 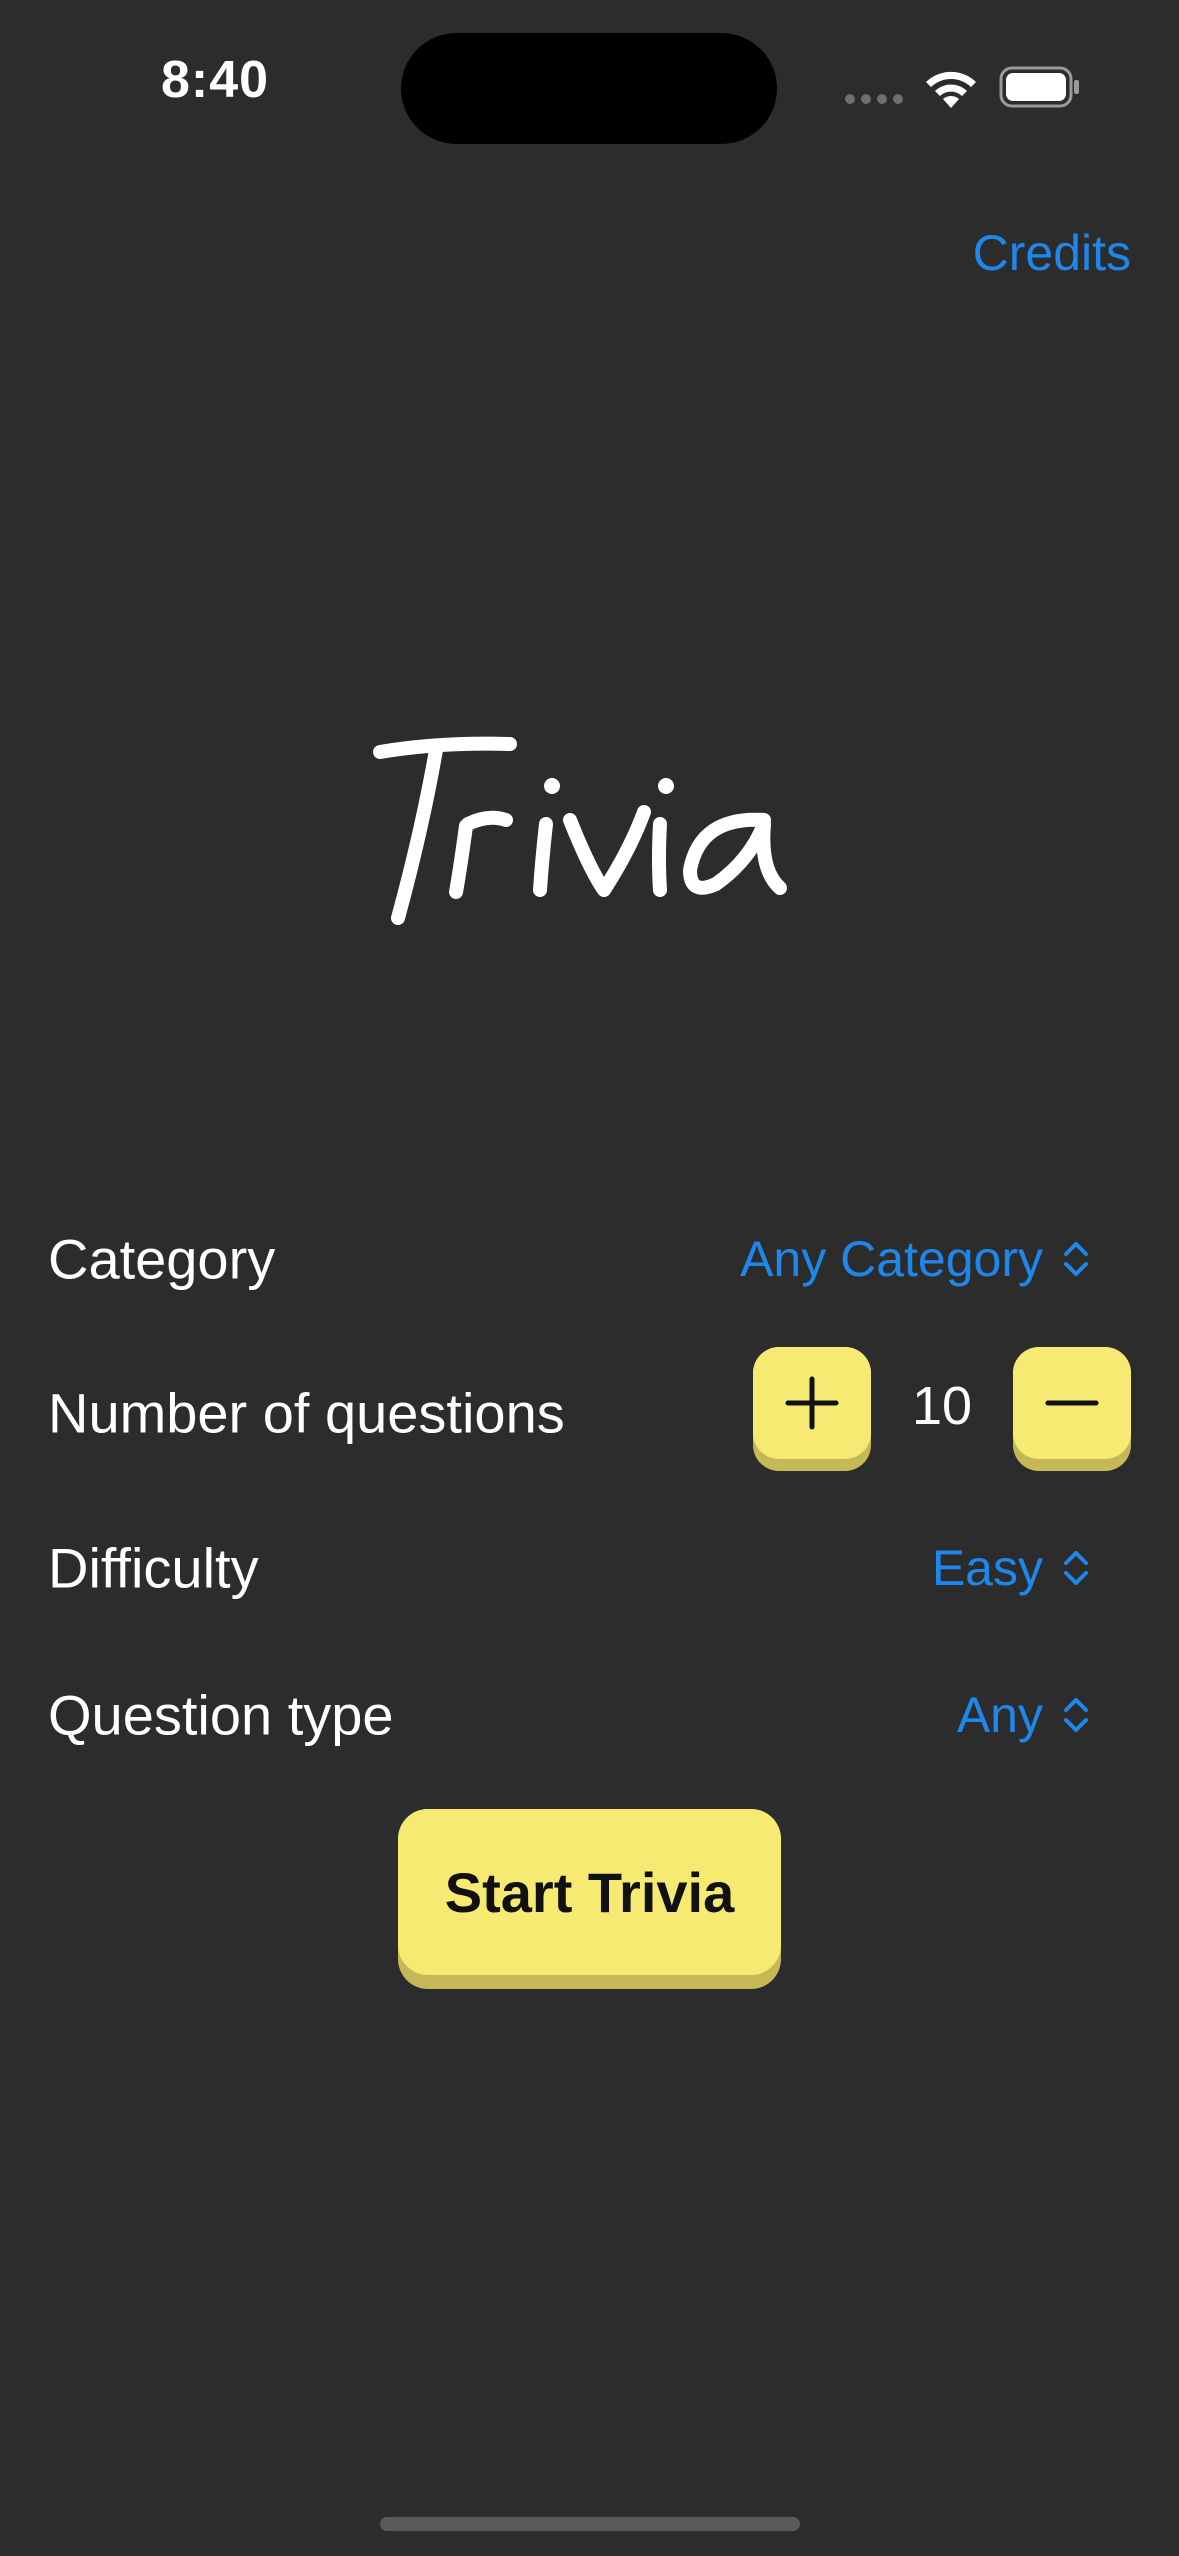 What do you see at coordinates (891, 1259) in the screenshot?
I see `category-value: Any Category` at bounding box center [891, 1259].